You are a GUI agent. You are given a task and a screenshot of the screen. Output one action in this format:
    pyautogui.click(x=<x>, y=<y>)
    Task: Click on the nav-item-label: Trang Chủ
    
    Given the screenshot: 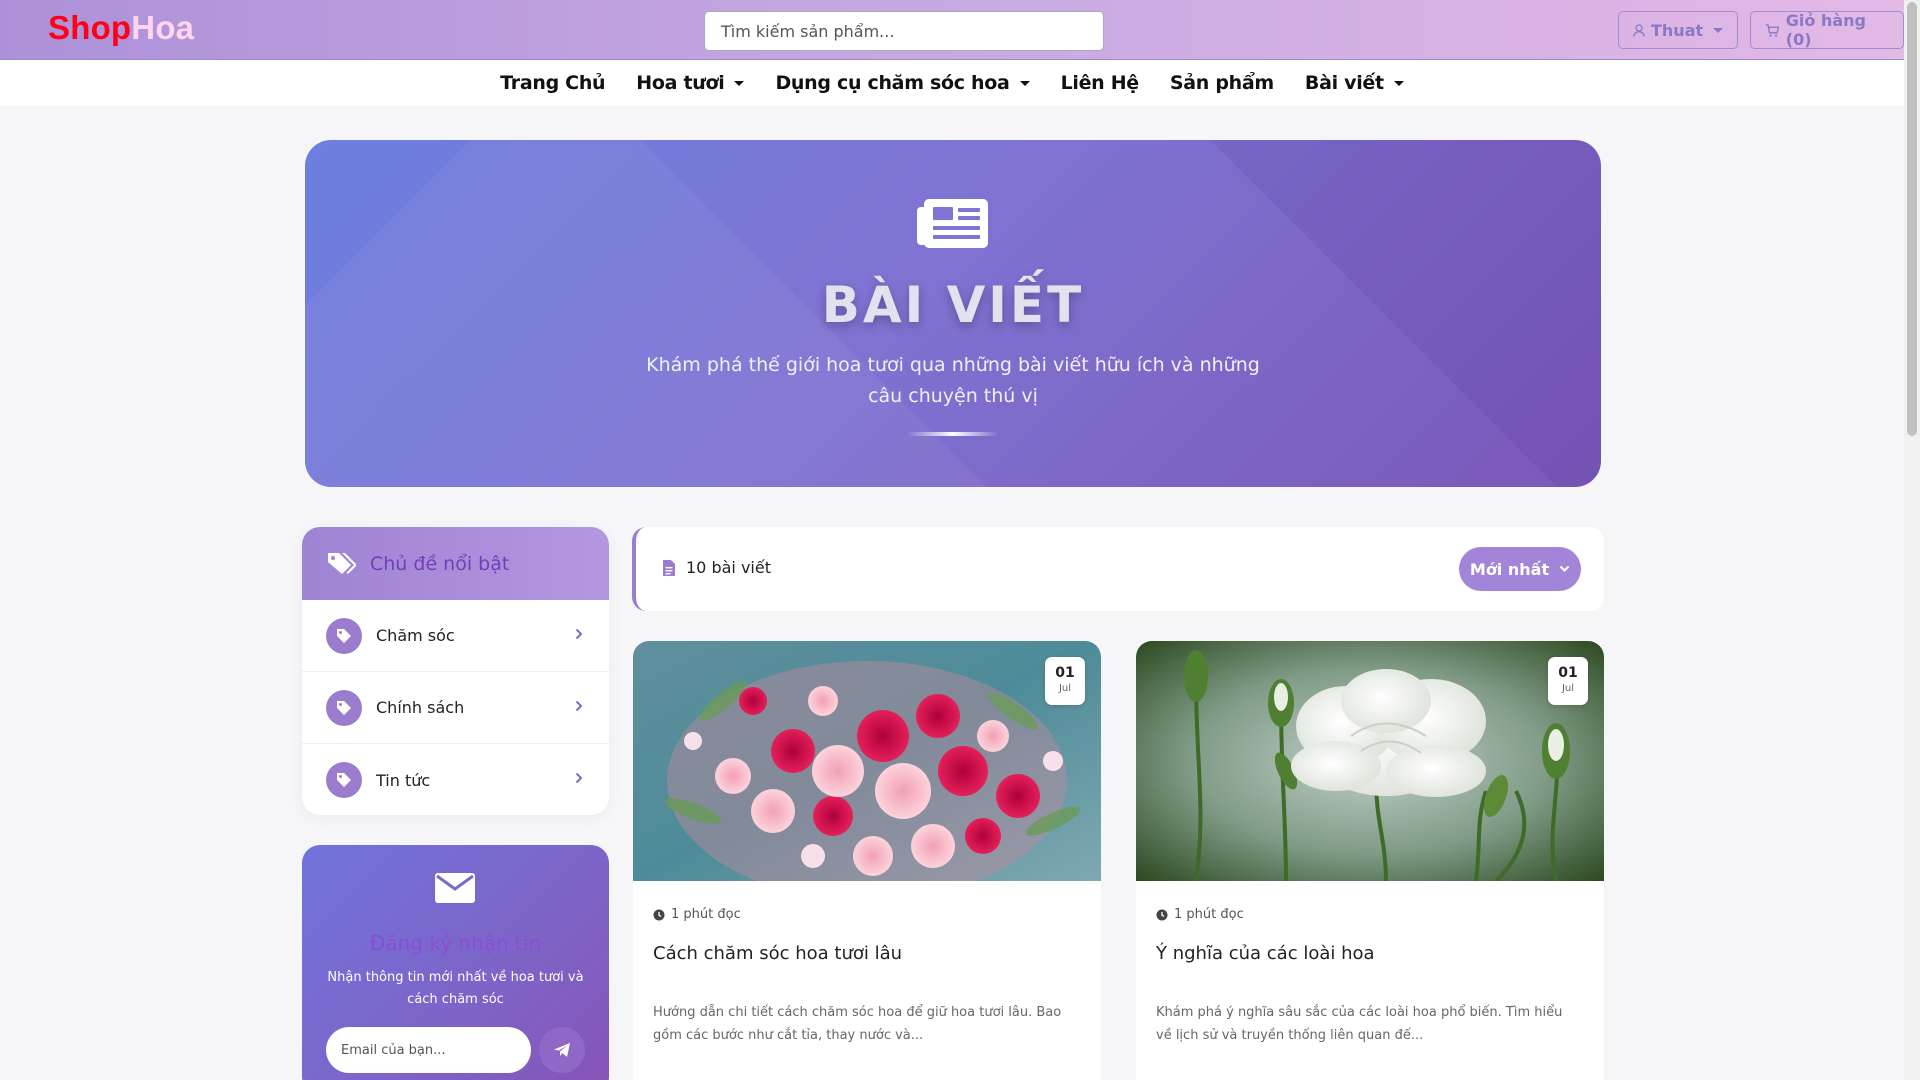 What is the action you would take?
    pyautogui.click(x=553, y=83)
    